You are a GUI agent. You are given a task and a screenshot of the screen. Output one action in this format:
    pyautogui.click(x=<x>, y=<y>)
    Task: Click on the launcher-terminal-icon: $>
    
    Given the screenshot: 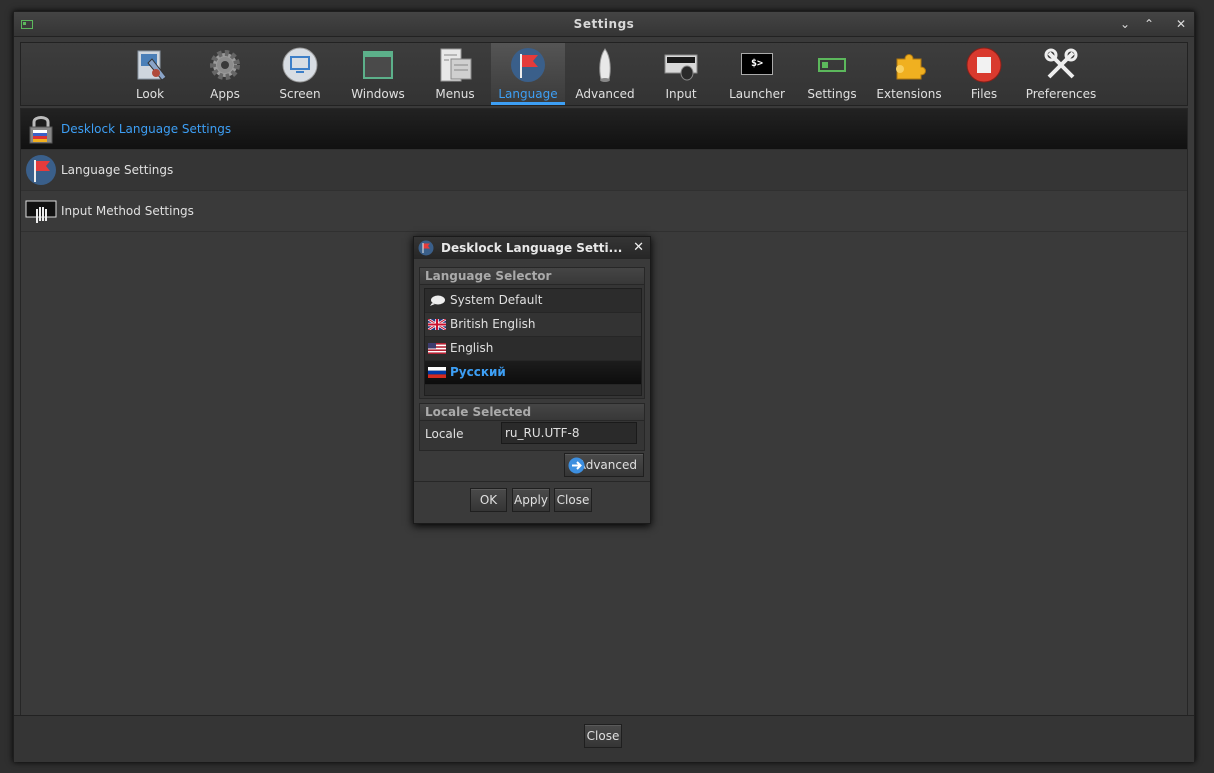 What is the action you would take?
    pyautogui.click(x=757, y=64)
    